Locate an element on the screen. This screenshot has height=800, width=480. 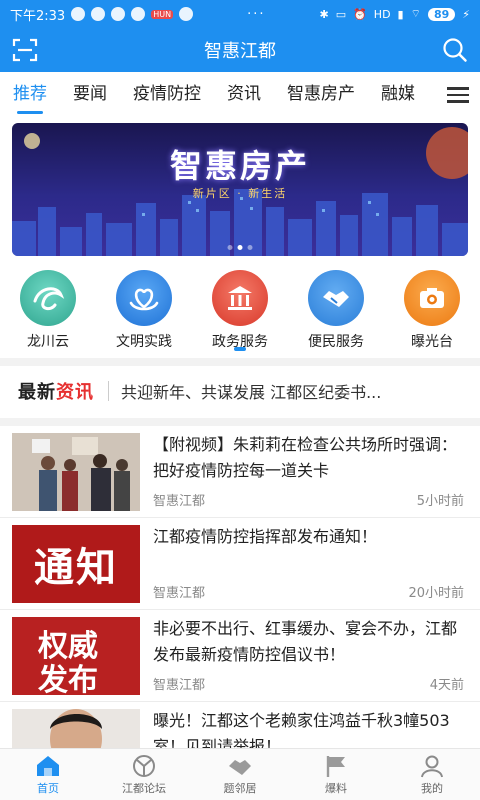
bluetooth-icon: ✱ is located at coordinates (324, 14).